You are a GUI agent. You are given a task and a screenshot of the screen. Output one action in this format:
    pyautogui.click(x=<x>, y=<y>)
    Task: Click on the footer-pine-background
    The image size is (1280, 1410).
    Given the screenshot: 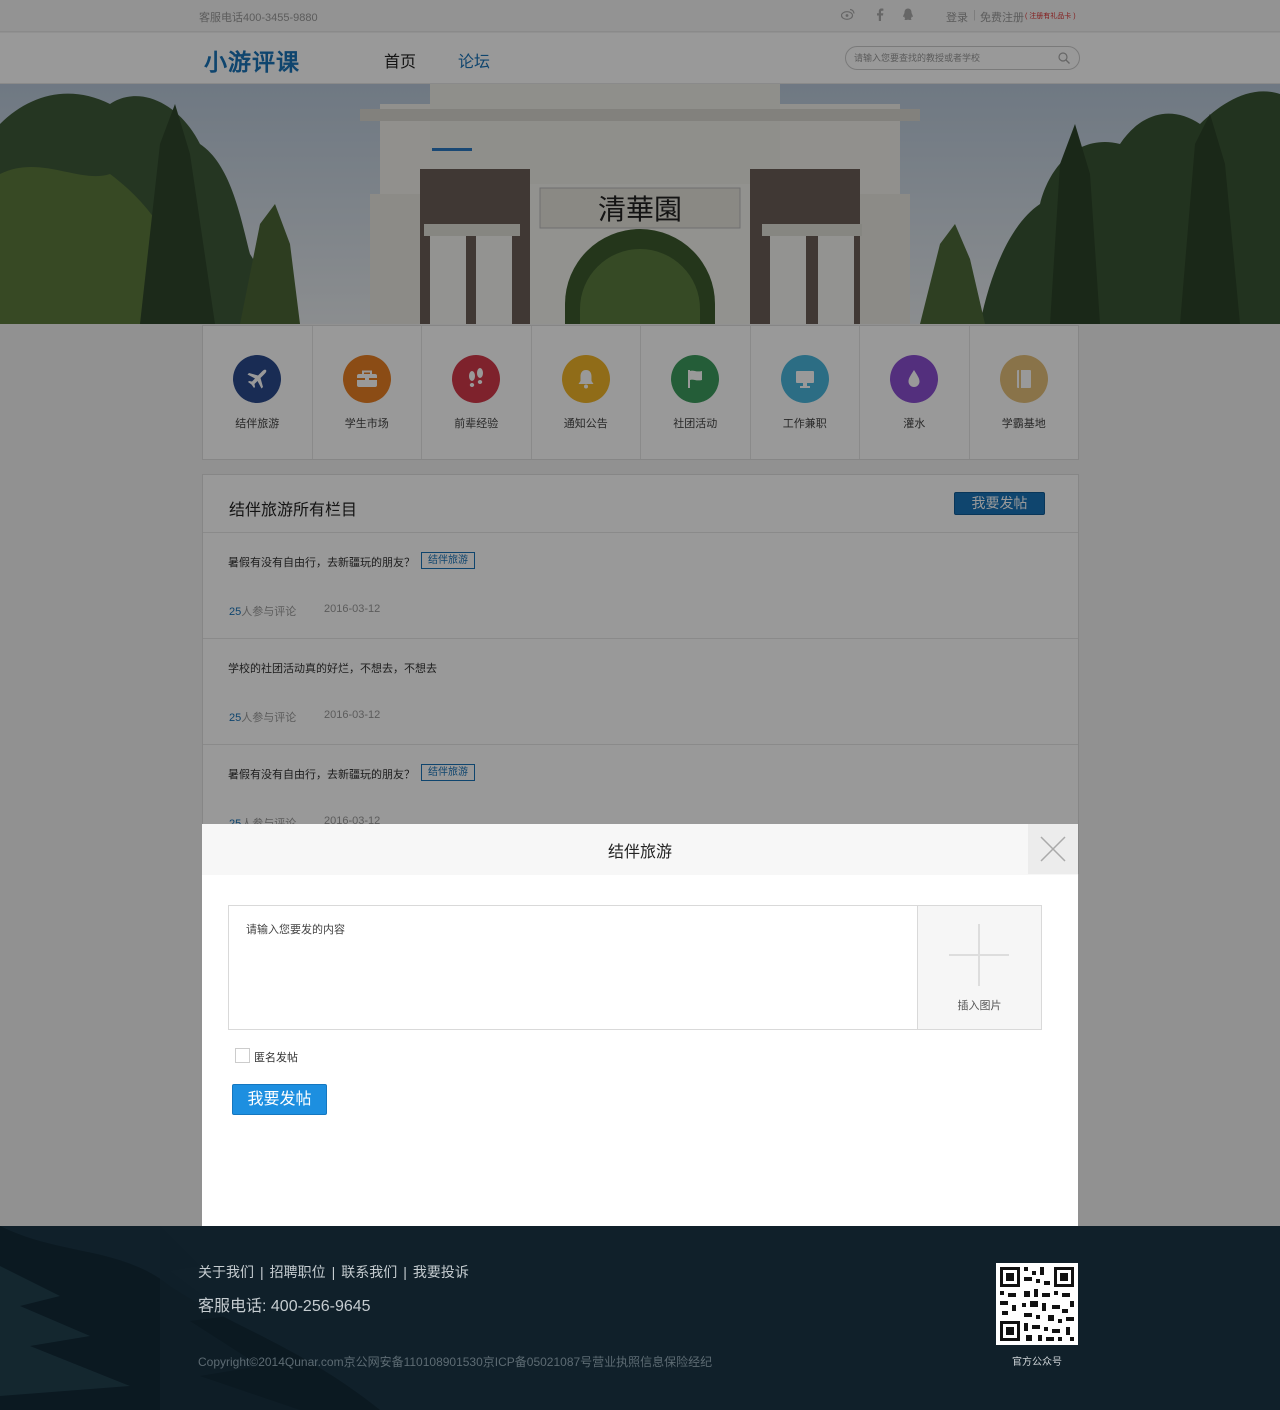 What is the action you would take?
    pyautogui.click(x=190, y=1318)
    